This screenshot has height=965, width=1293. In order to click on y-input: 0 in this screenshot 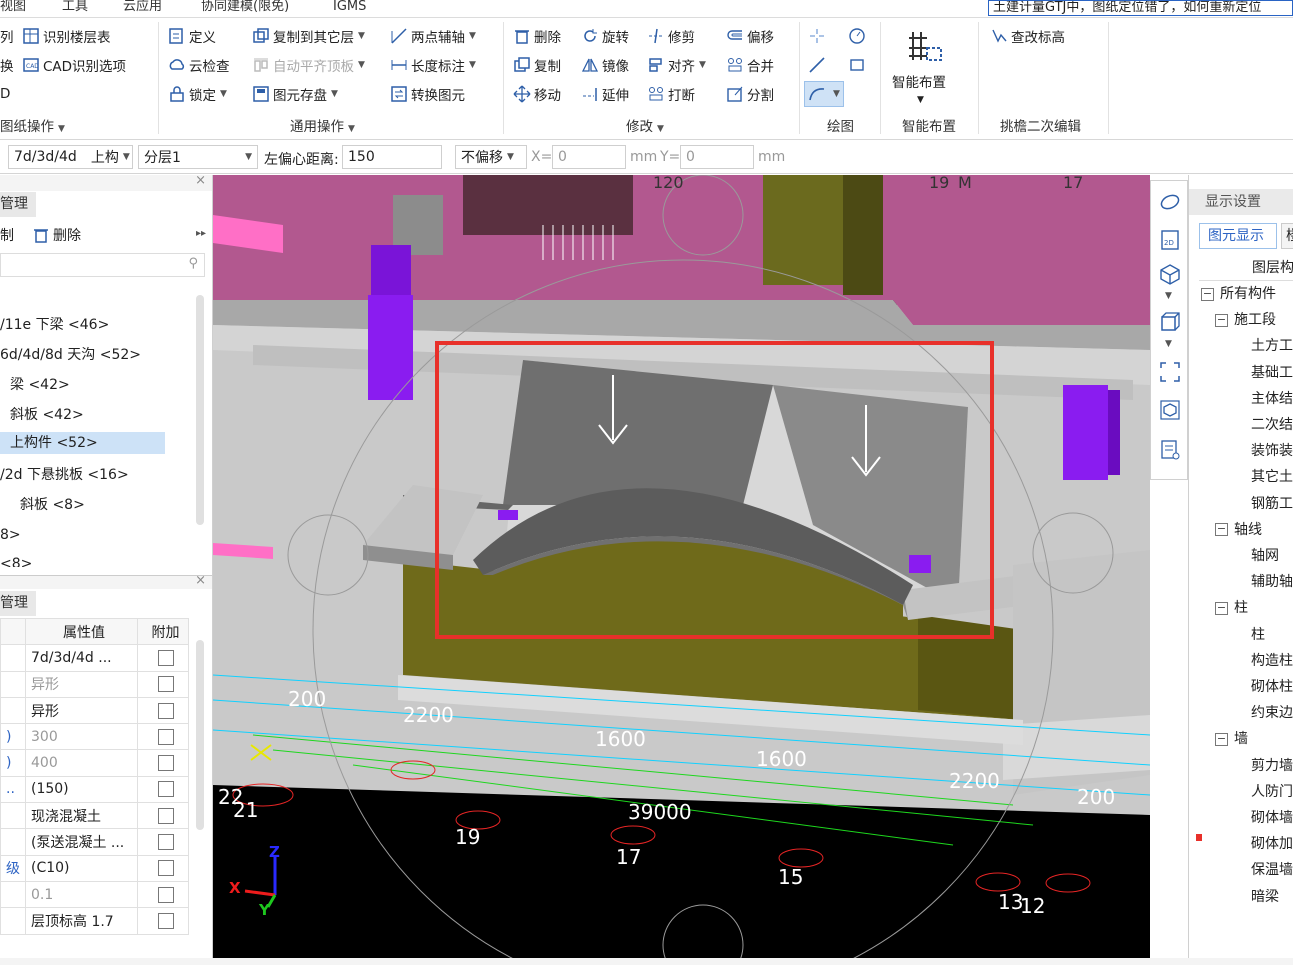, I will do `click(717, 157)`.